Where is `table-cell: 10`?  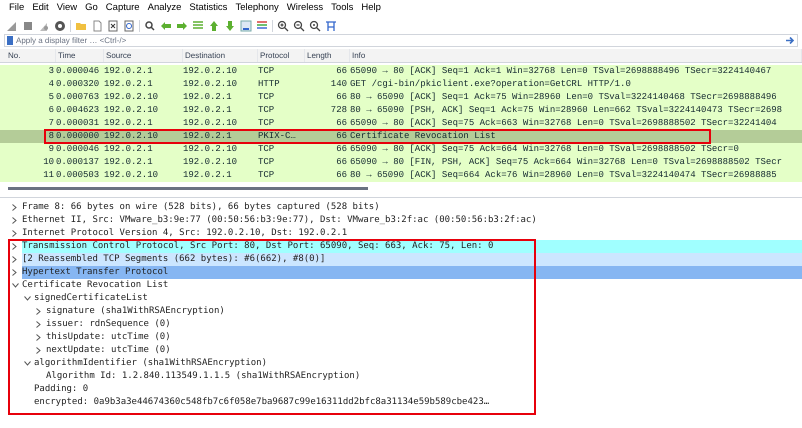 table-cell: 10 is located at coordinates (48, 161).